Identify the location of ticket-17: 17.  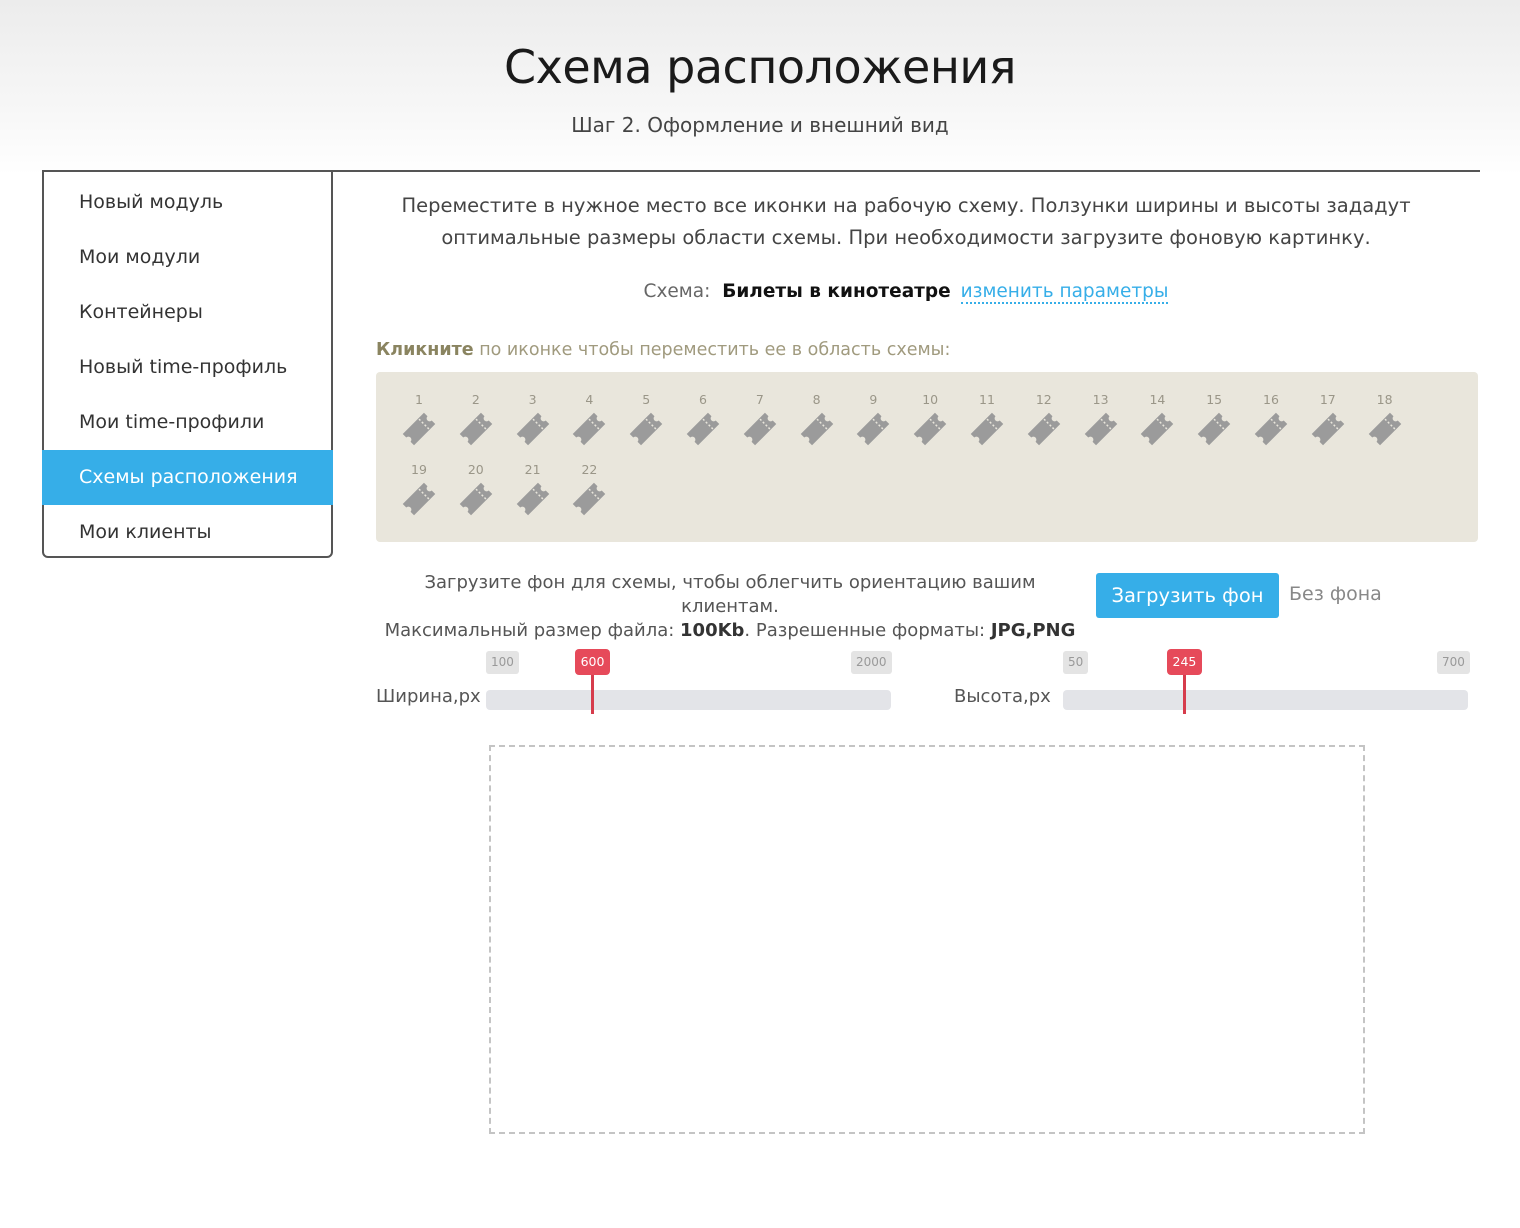
(1328, 427).